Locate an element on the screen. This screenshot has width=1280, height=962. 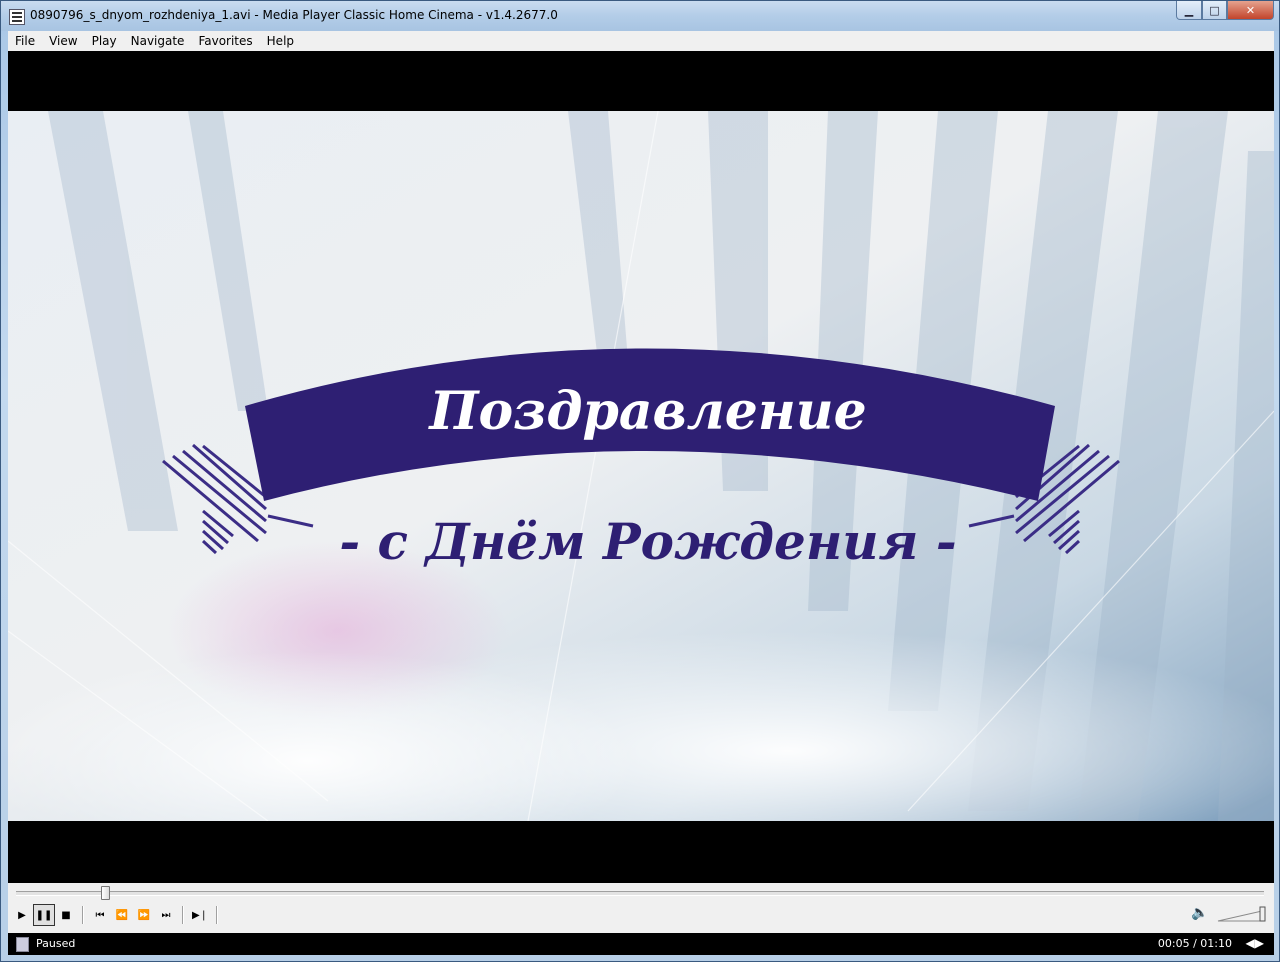
volume-slider is located at coordinates (1242, 914).